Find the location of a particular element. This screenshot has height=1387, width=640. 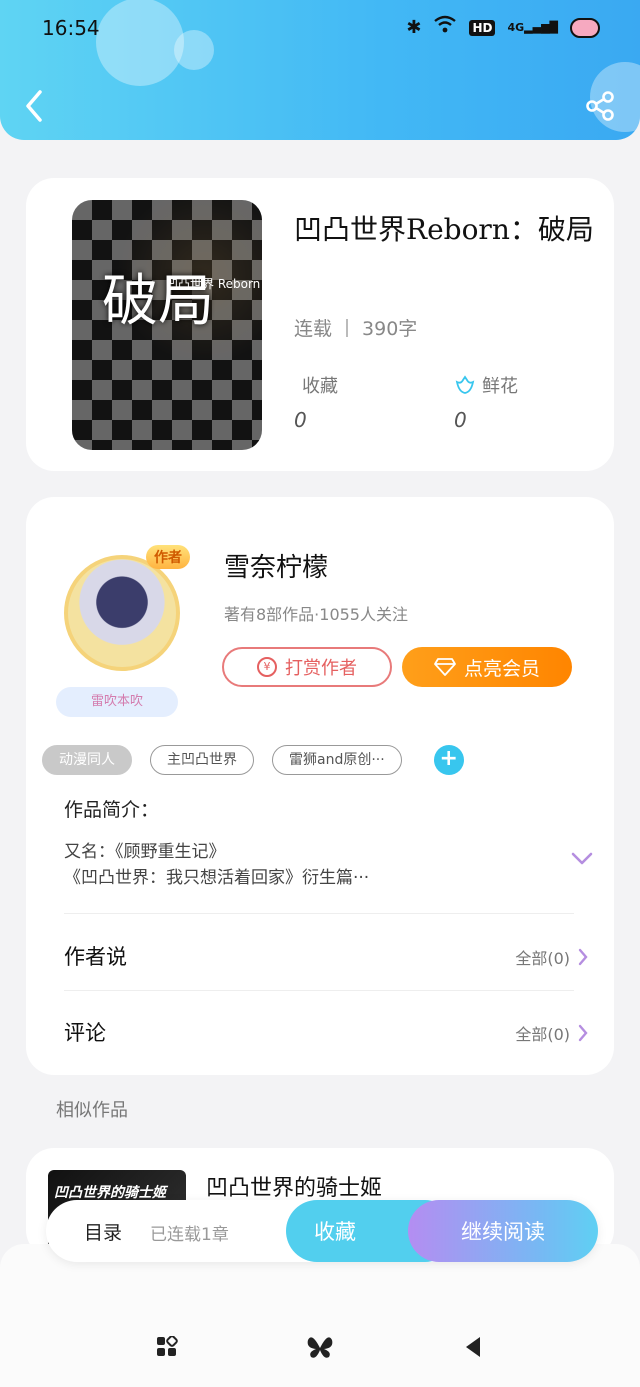

chapter-count: 已连载1章 is located at coordinates (189, 1235).